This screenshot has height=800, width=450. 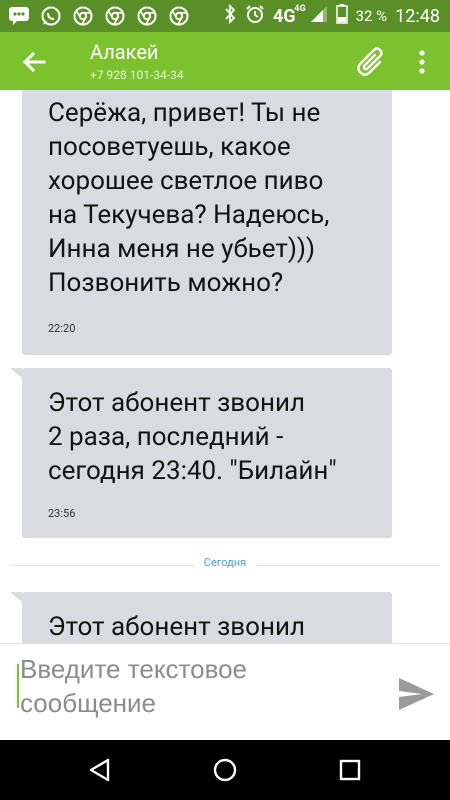 I want to click on contact-name: Алакей, so click(x=124, y=52).